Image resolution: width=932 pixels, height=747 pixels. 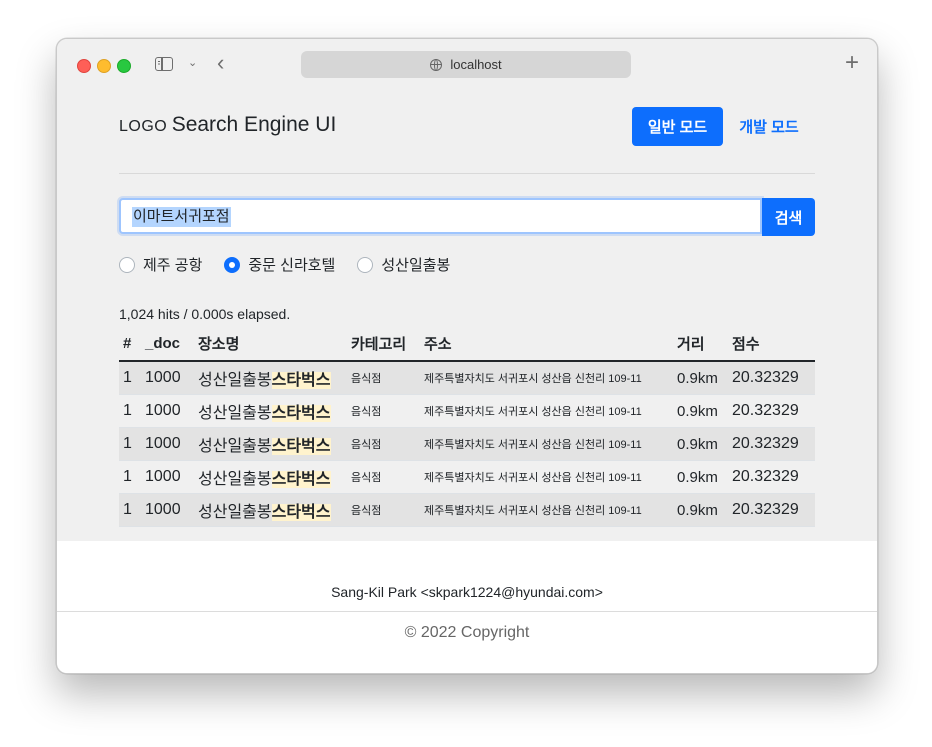 What do you see at coordinates (476, 64) in the screenshot?
I see `address-text: localhost` at bounding box center [476, 64].